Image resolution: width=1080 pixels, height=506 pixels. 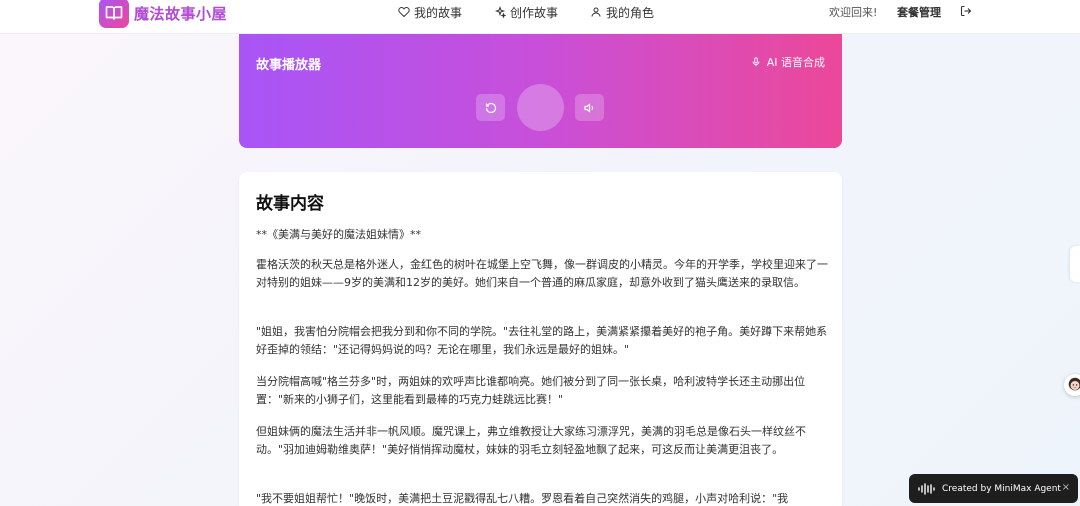 I want to click on nav-my-characters: 我的角色, so click(x=622, y=12).